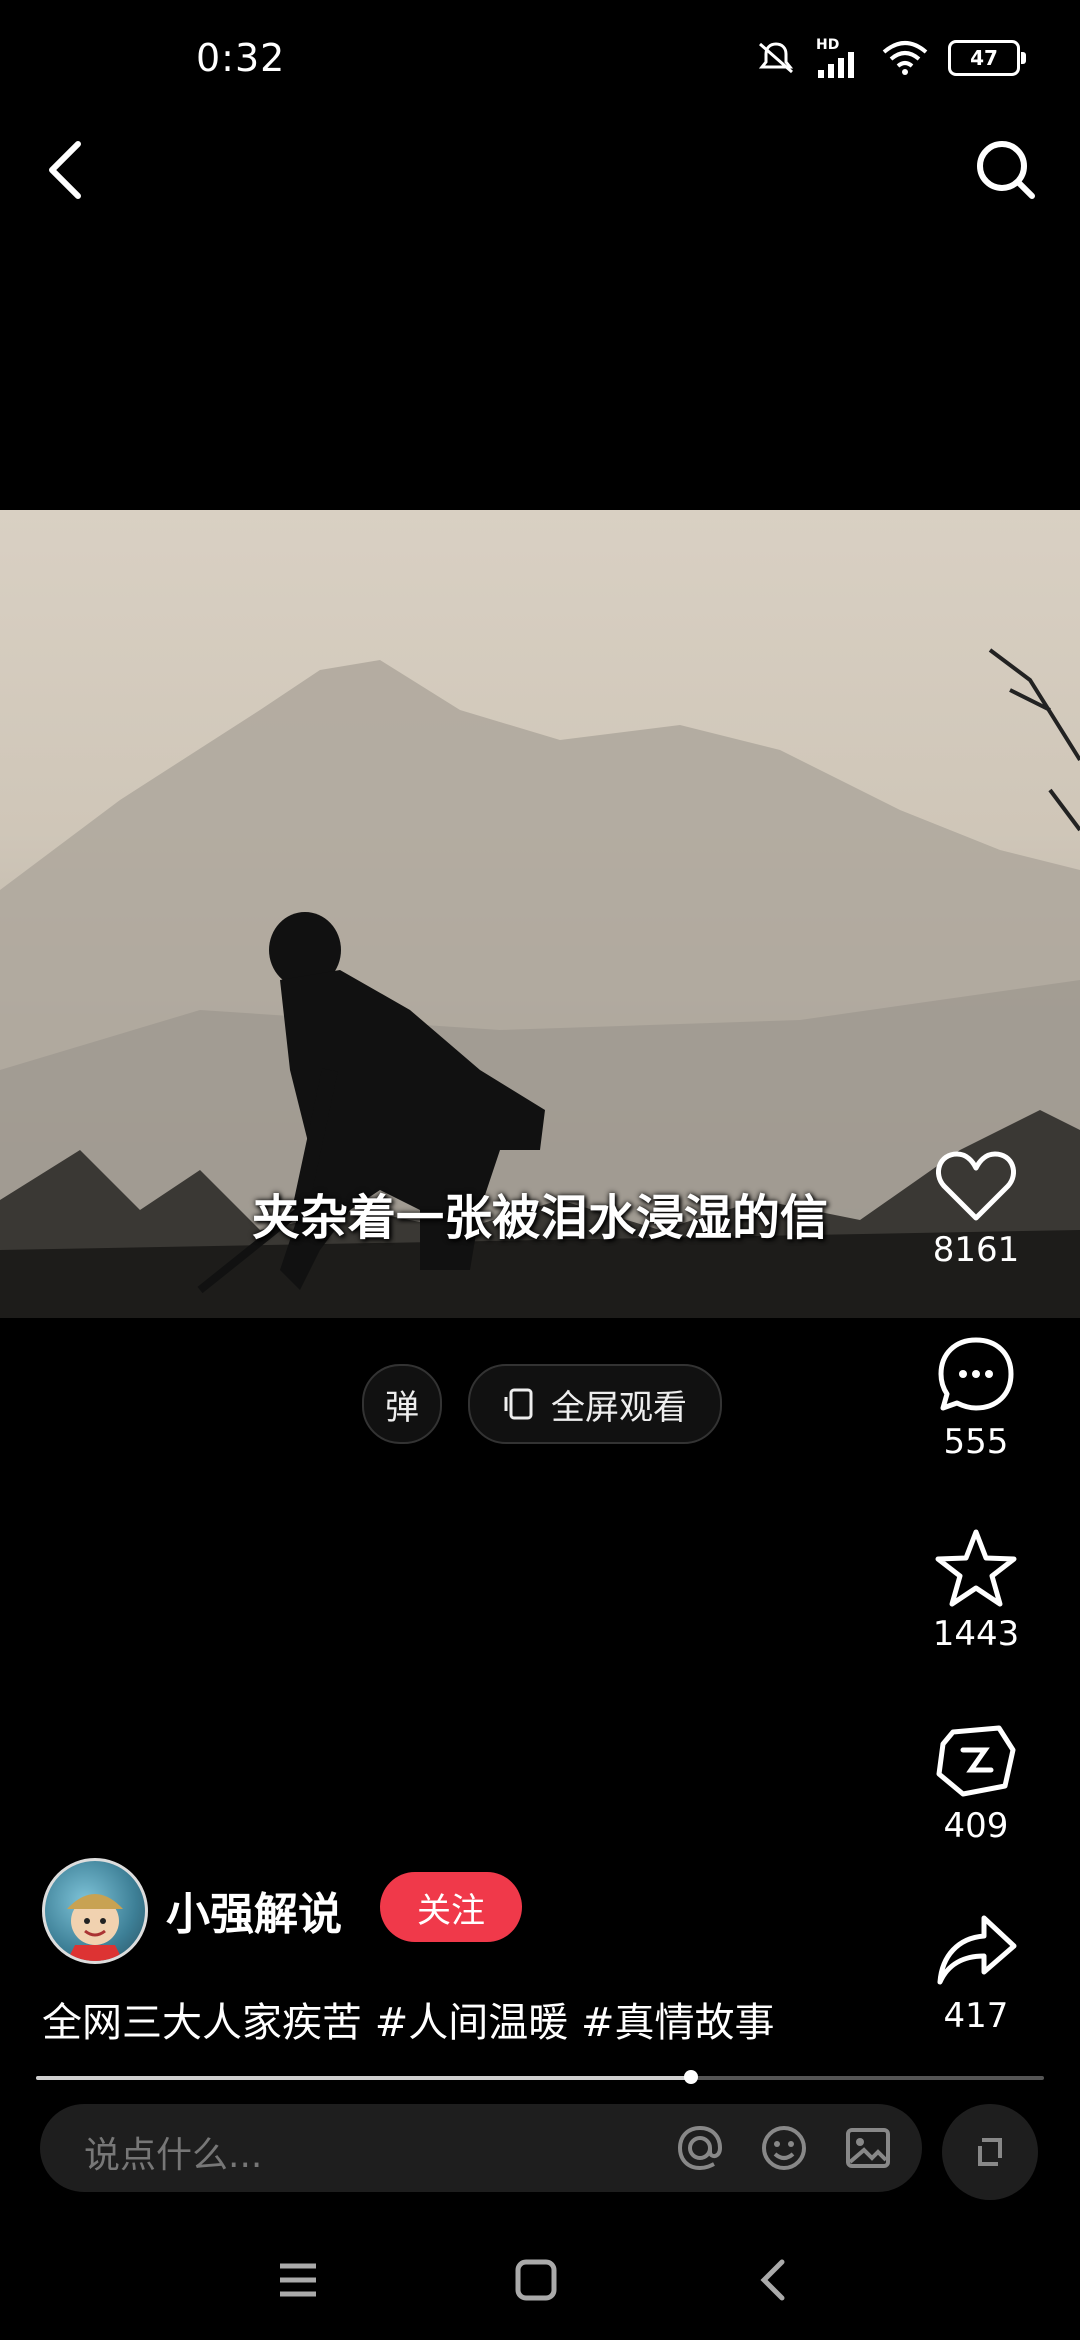 This screenshot has width=1080, height=2340. I want to click on author-name: 小强解说, so click(254, 1910).